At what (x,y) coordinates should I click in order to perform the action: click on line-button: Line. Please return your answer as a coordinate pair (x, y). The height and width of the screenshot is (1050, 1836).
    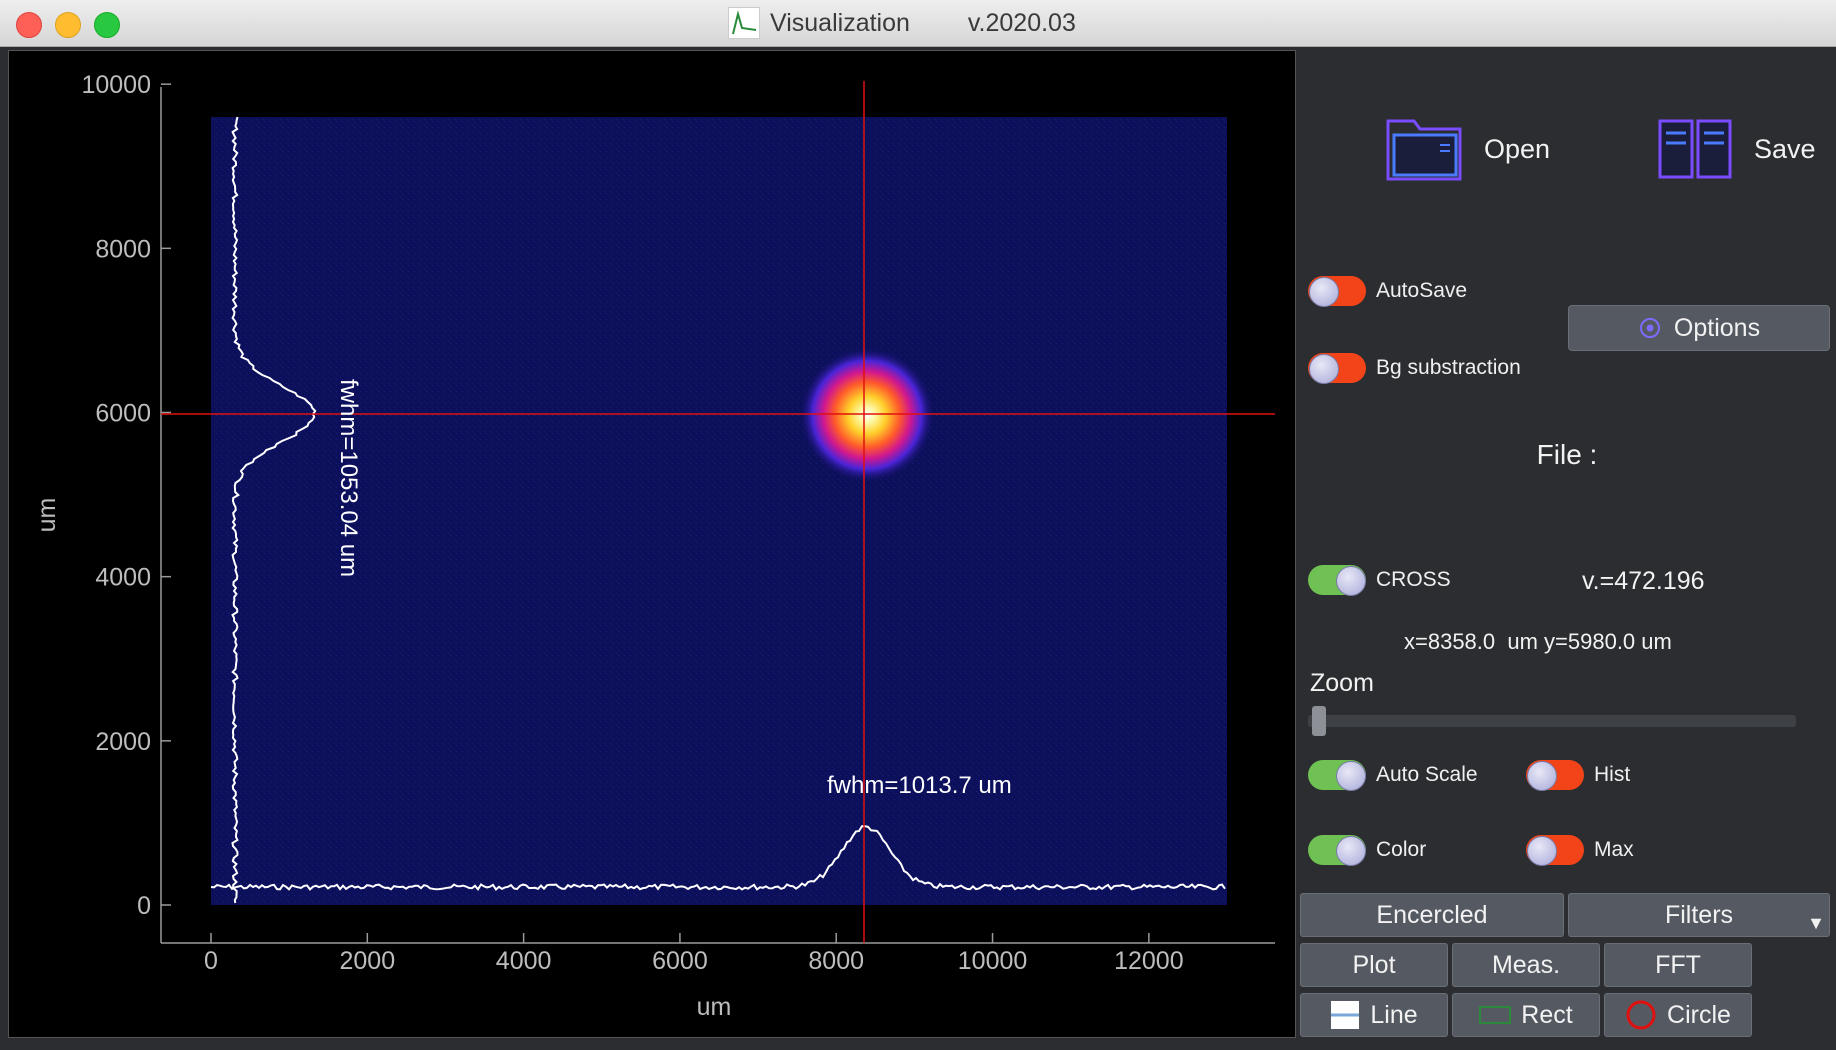
    Looking at the image, I should click on (1374, 1015).